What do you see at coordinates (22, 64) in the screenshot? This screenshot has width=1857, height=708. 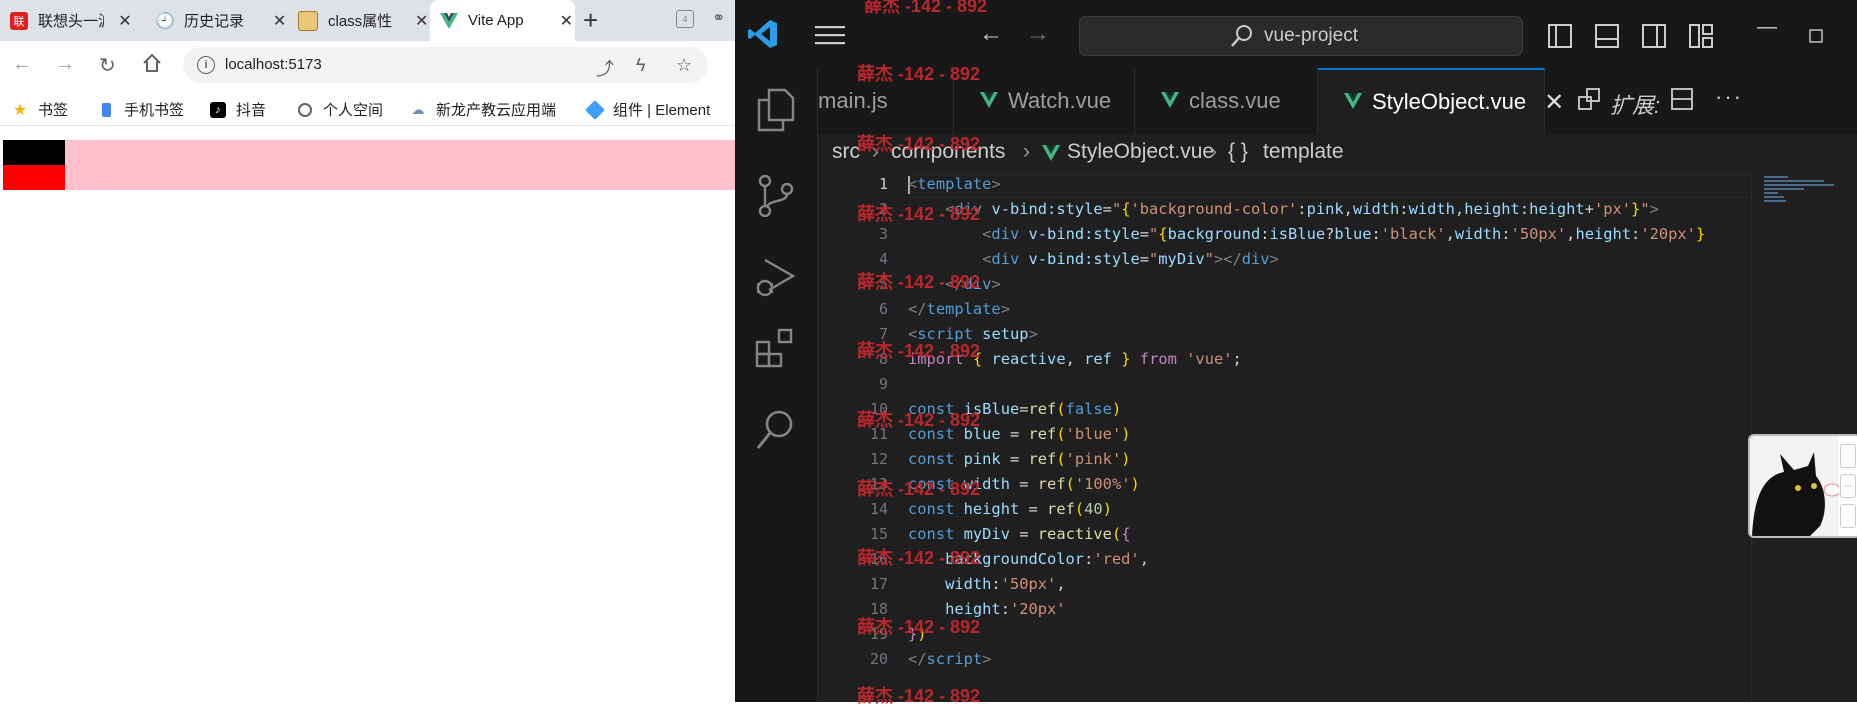 I see `back-icon: ←` at bounding box center [22, 64].